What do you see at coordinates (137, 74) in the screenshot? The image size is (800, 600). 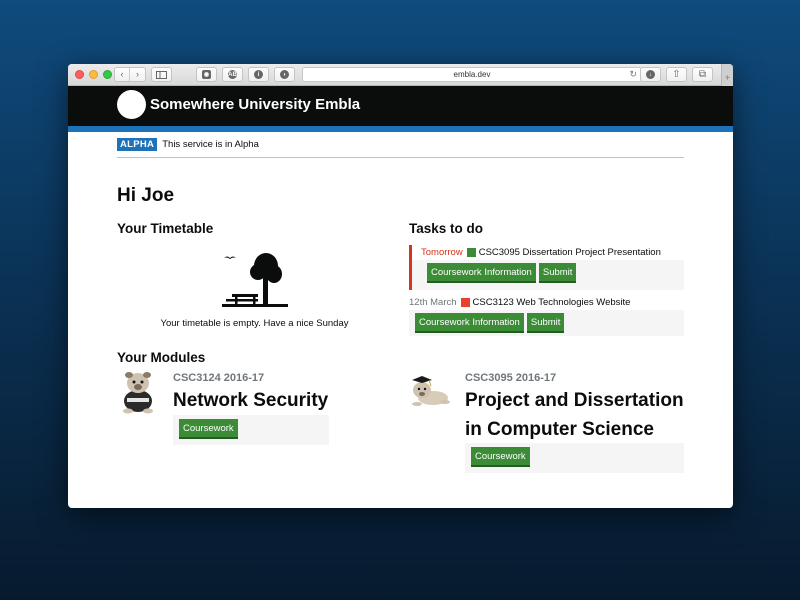 I see `chevron-right-icon: ›` at bounding box center [137, 74].